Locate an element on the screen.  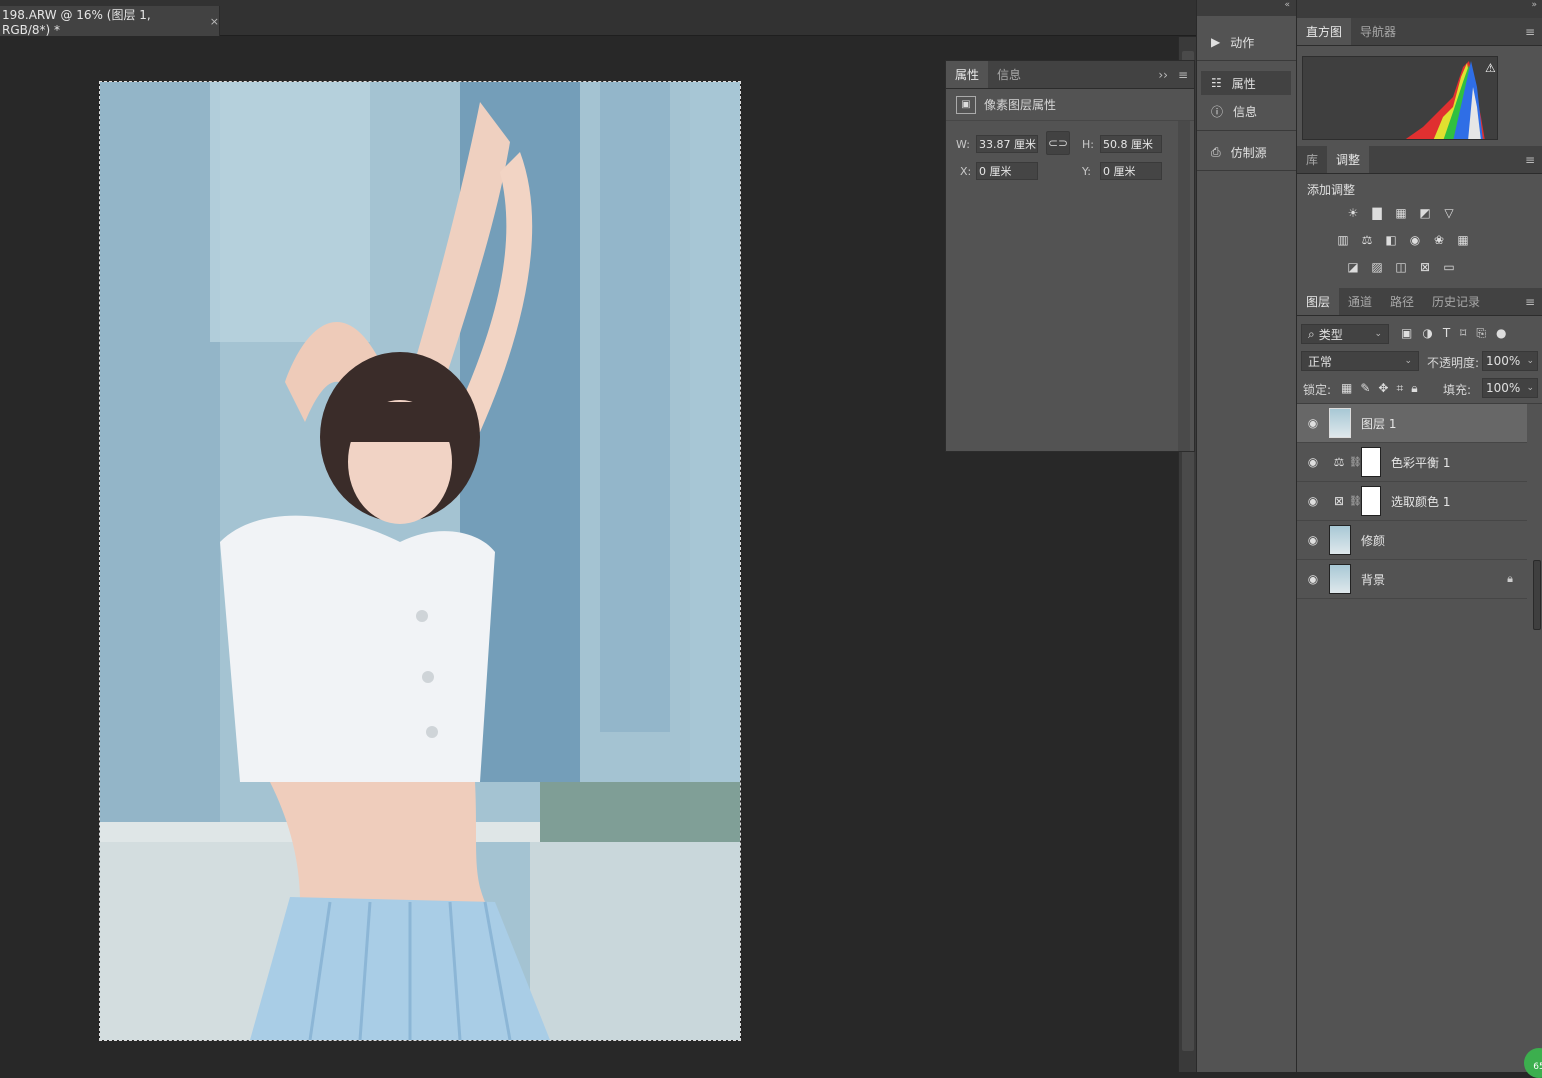
hue-saturation-icon: ▥ is located at coordinates (1343, 240).